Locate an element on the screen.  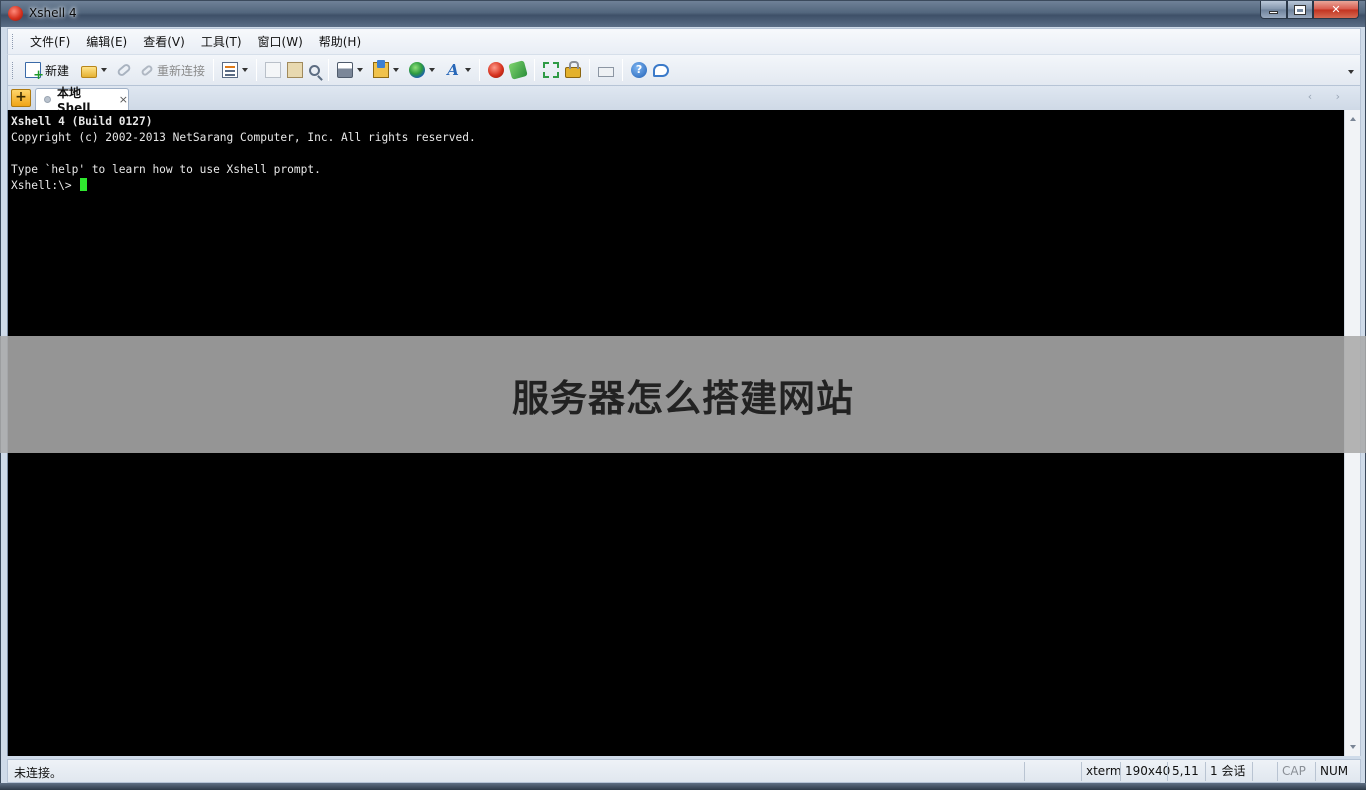
print-button is located at coordinates (350, 70).